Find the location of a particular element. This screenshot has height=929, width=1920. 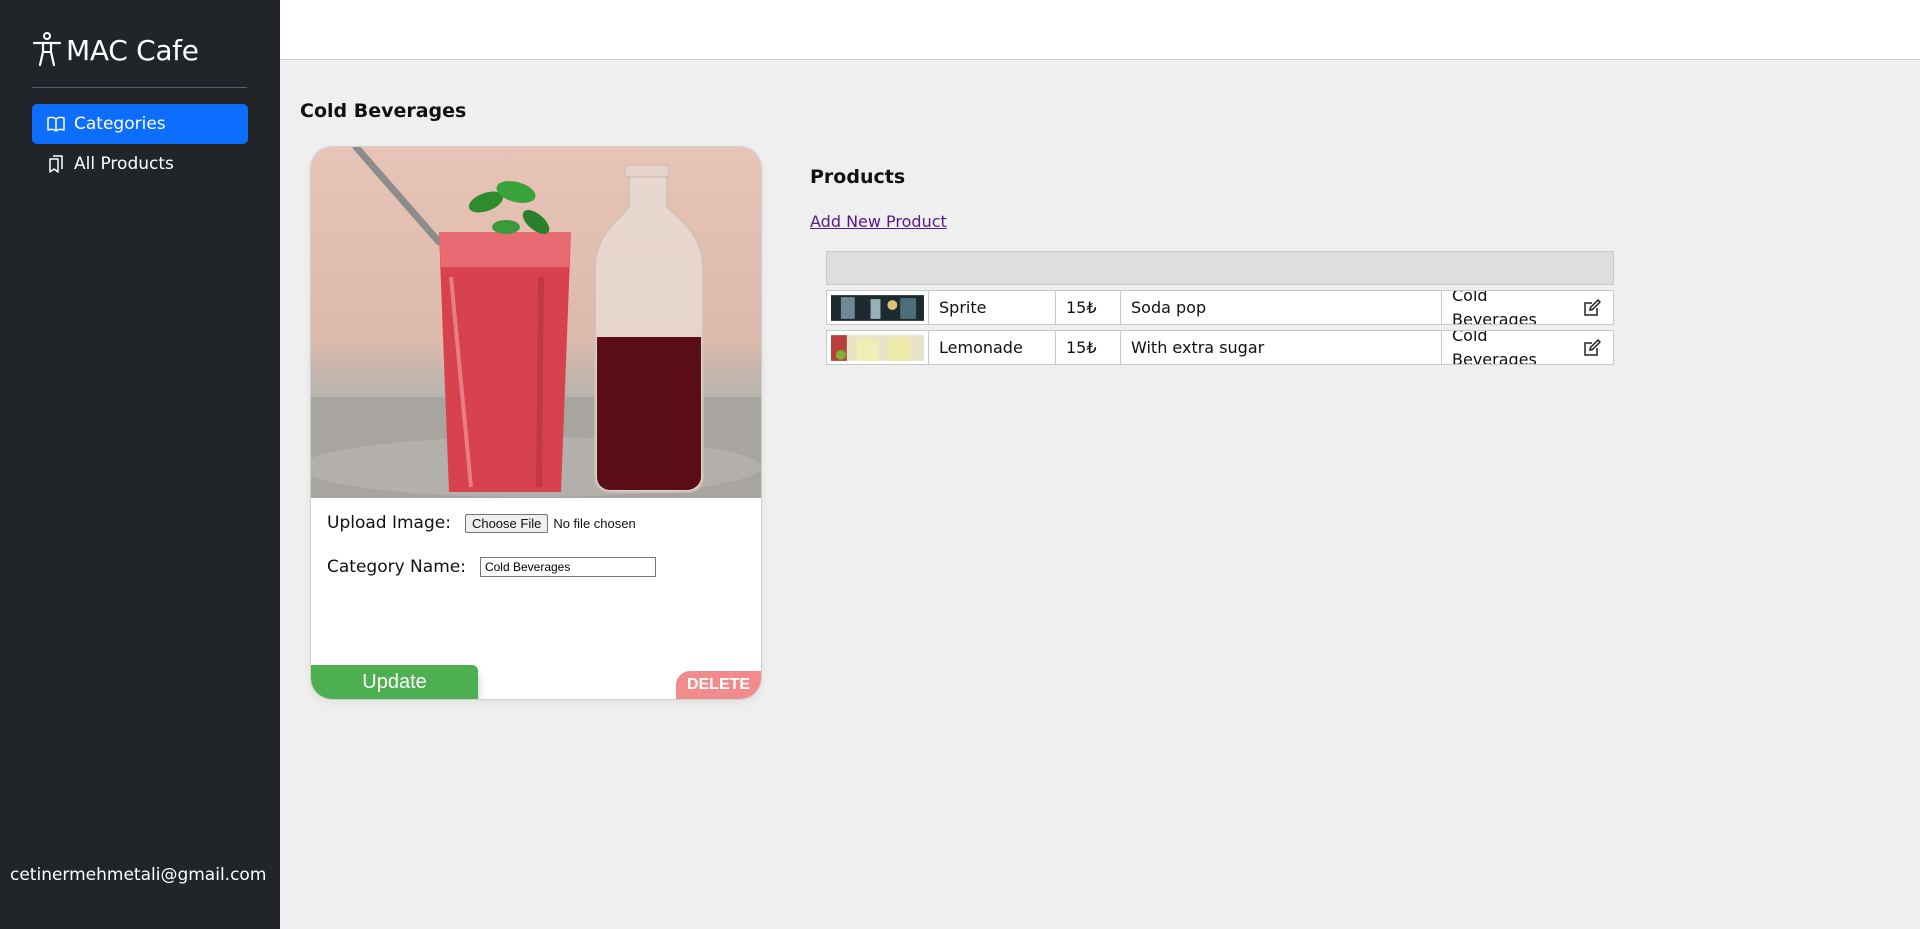

upload-image-row: Upload Image: Choose File No file chosen is located at coordinates (481, 523).